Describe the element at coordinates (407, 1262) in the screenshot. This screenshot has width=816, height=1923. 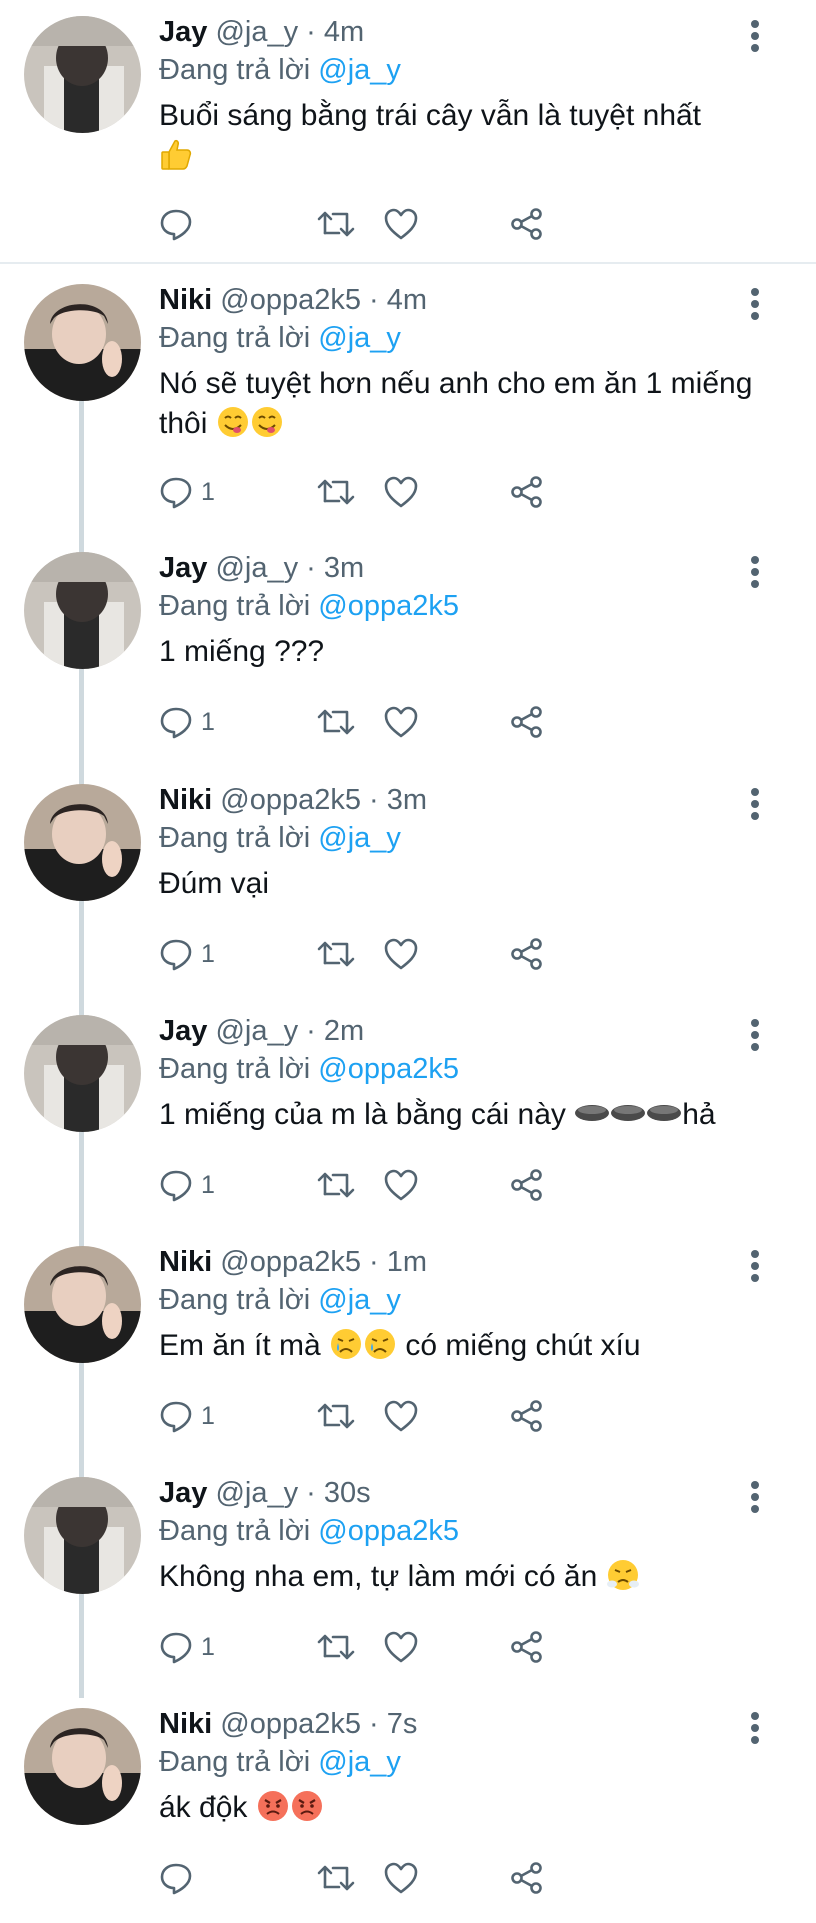
I see `timestamp: 1m` at that location.